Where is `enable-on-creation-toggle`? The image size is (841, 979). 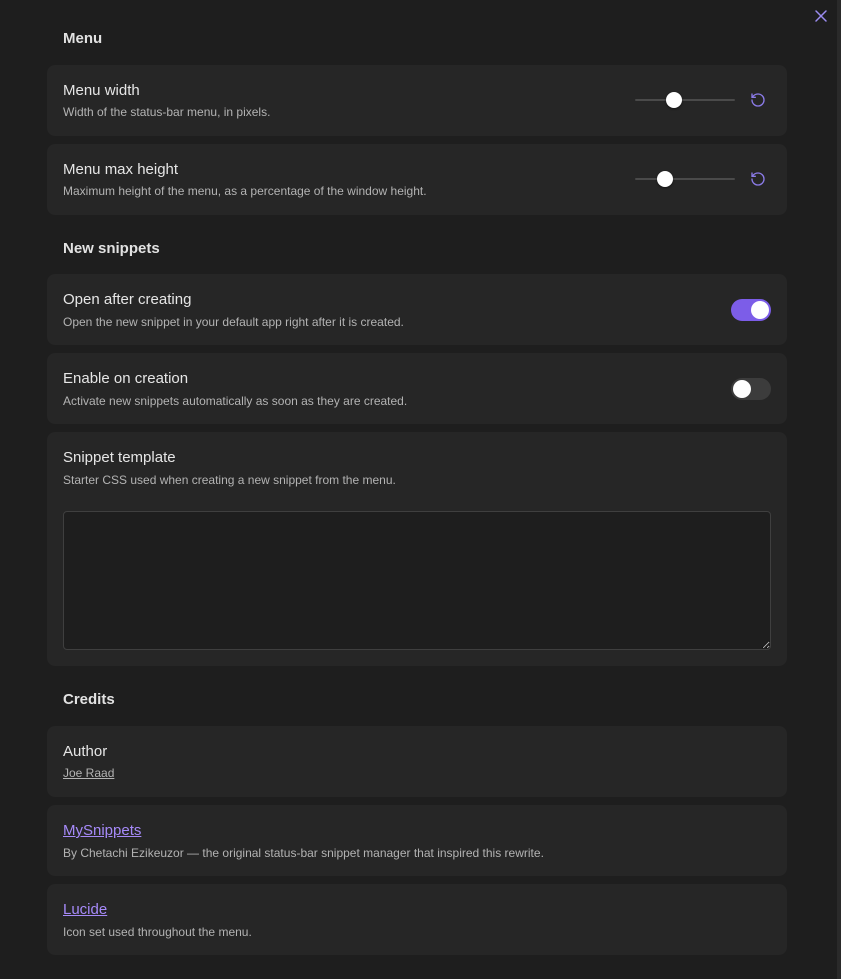 enable-on-creation-toggle is located at coordinates (751, 389).